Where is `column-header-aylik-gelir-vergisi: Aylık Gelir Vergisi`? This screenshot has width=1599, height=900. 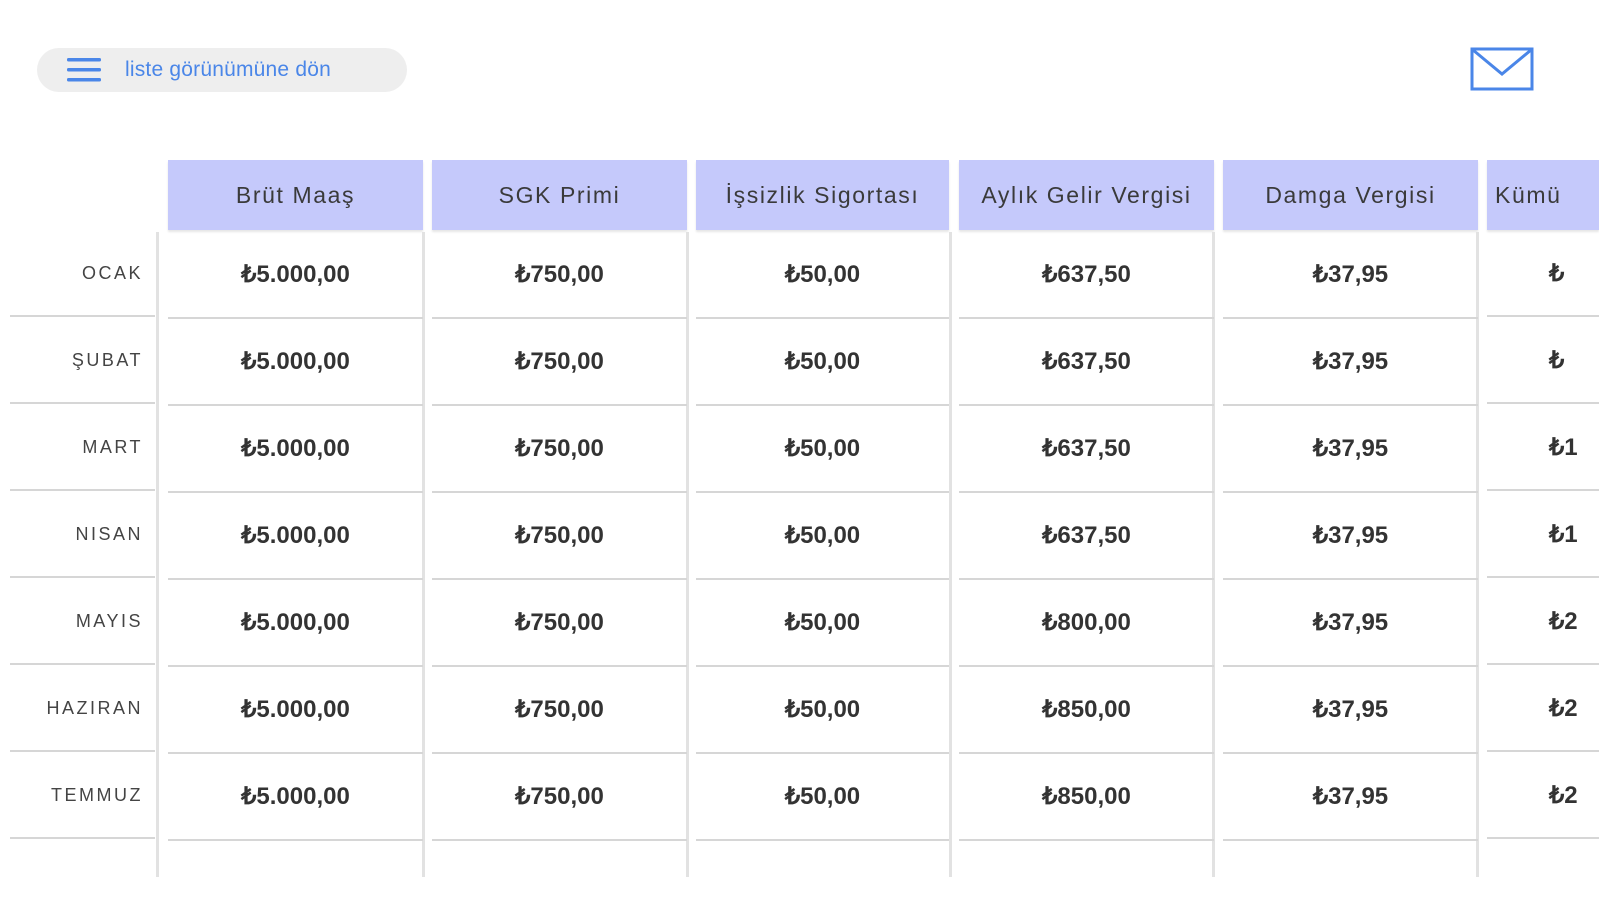 column-header-aylik-gelir-vergisi: Aylık Gelir Vergisi is located at coordinates (1086, 195).